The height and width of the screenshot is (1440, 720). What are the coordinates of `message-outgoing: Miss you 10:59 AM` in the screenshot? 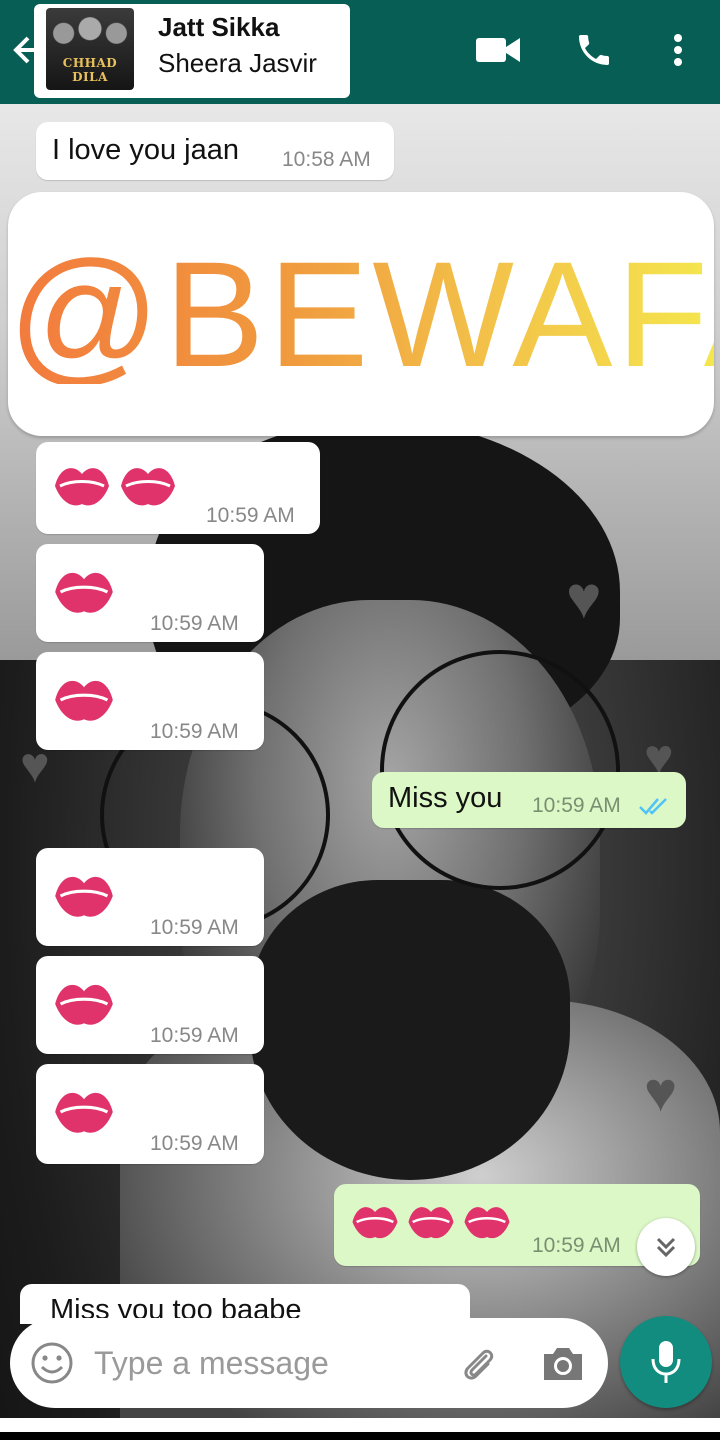 It's located at (529, 800).